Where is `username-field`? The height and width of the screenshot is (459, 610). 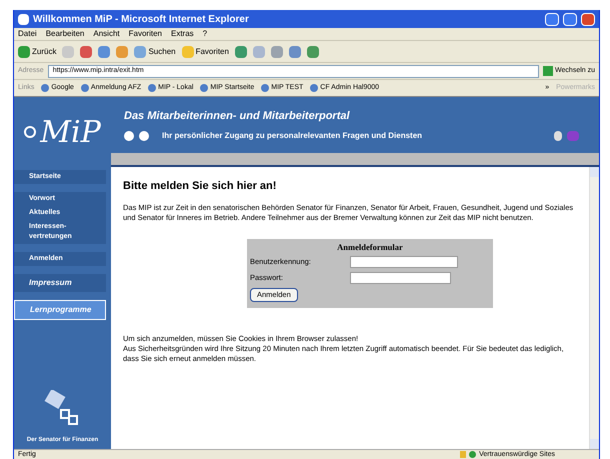 username-field is located at coordinates (404, 262).